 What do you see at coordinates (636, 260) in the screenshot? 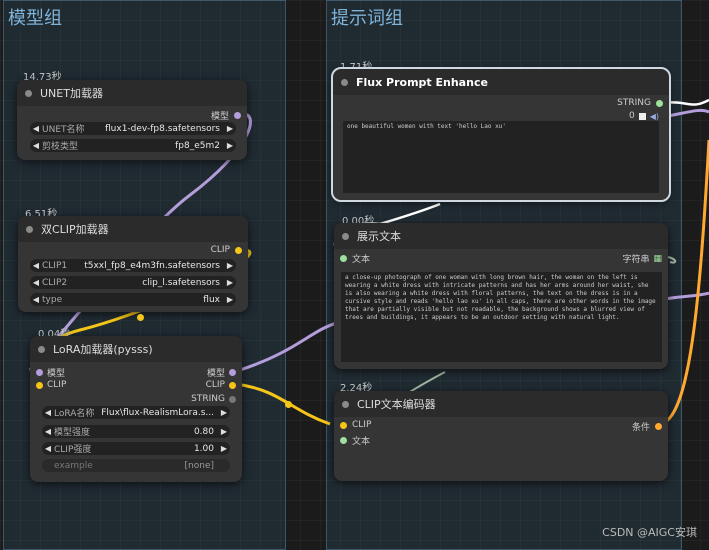
I see `port-label: 字符串` at bounding box center [636, 260].